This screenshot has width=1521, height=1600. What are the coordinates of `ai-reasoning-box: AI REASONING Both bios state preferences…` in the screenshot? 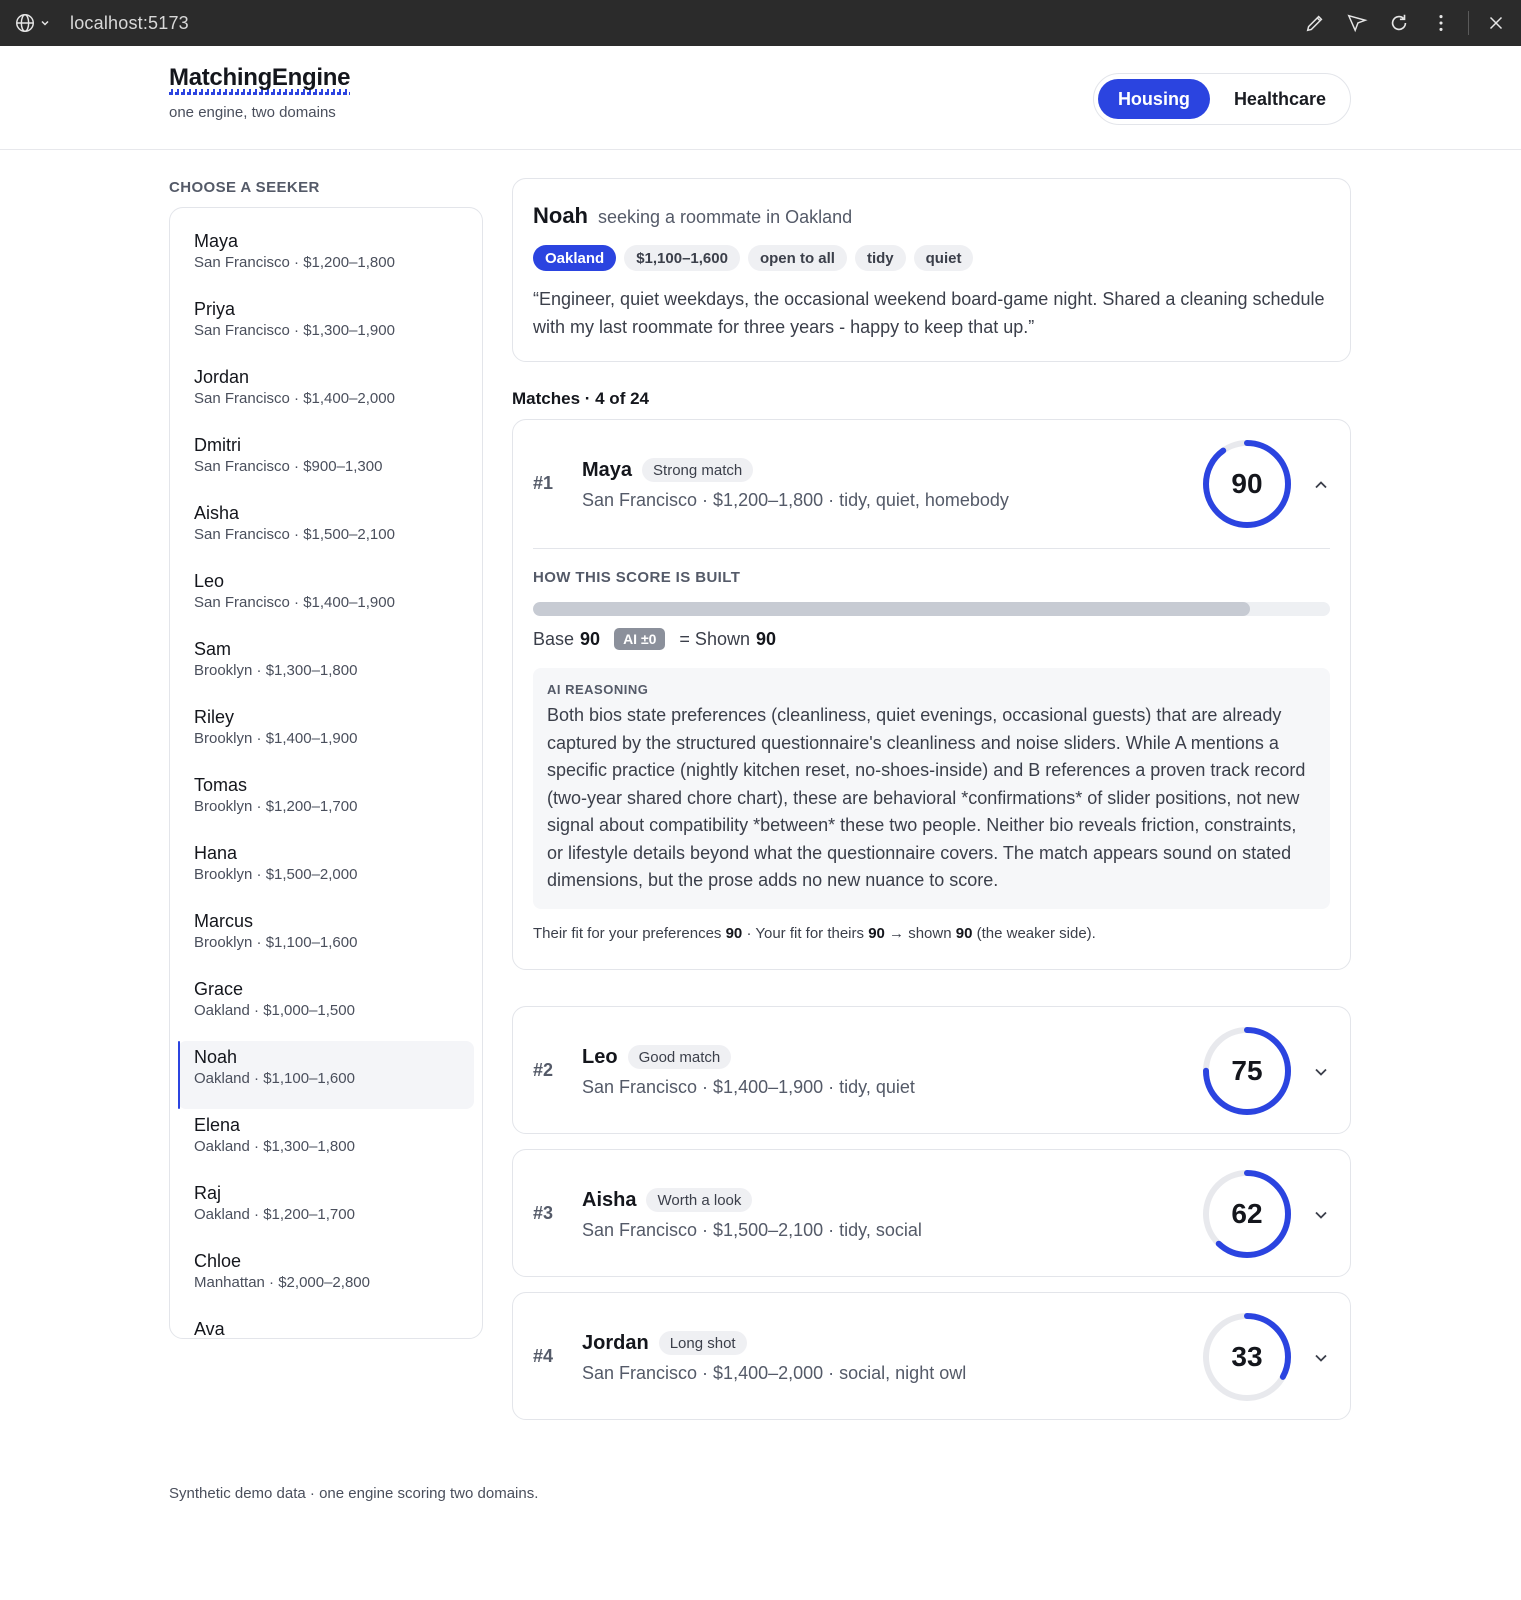 It's located at (931, 788).